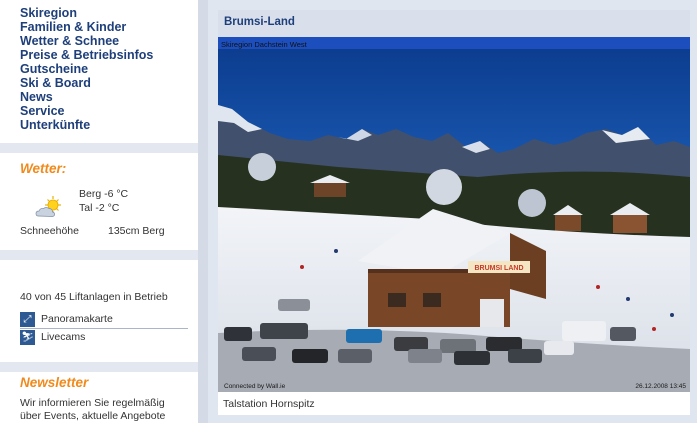  Describe the element at coordinates (49, 231) in the screenshot. I see `snow-depth-label: Schneehöhe` at that location.